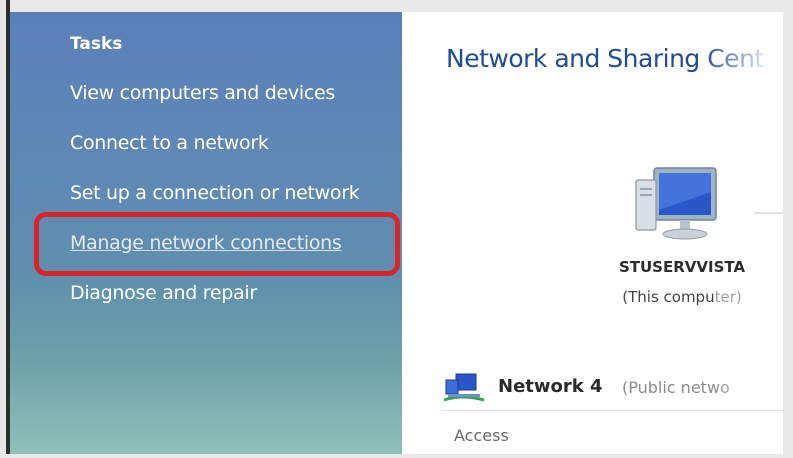 The height and width of the screenshot is (458, 793). What do you see at coordinates (217, 244) in the screenshot?
I see `highlight-annotation-box` at bounding box center [217, 244].